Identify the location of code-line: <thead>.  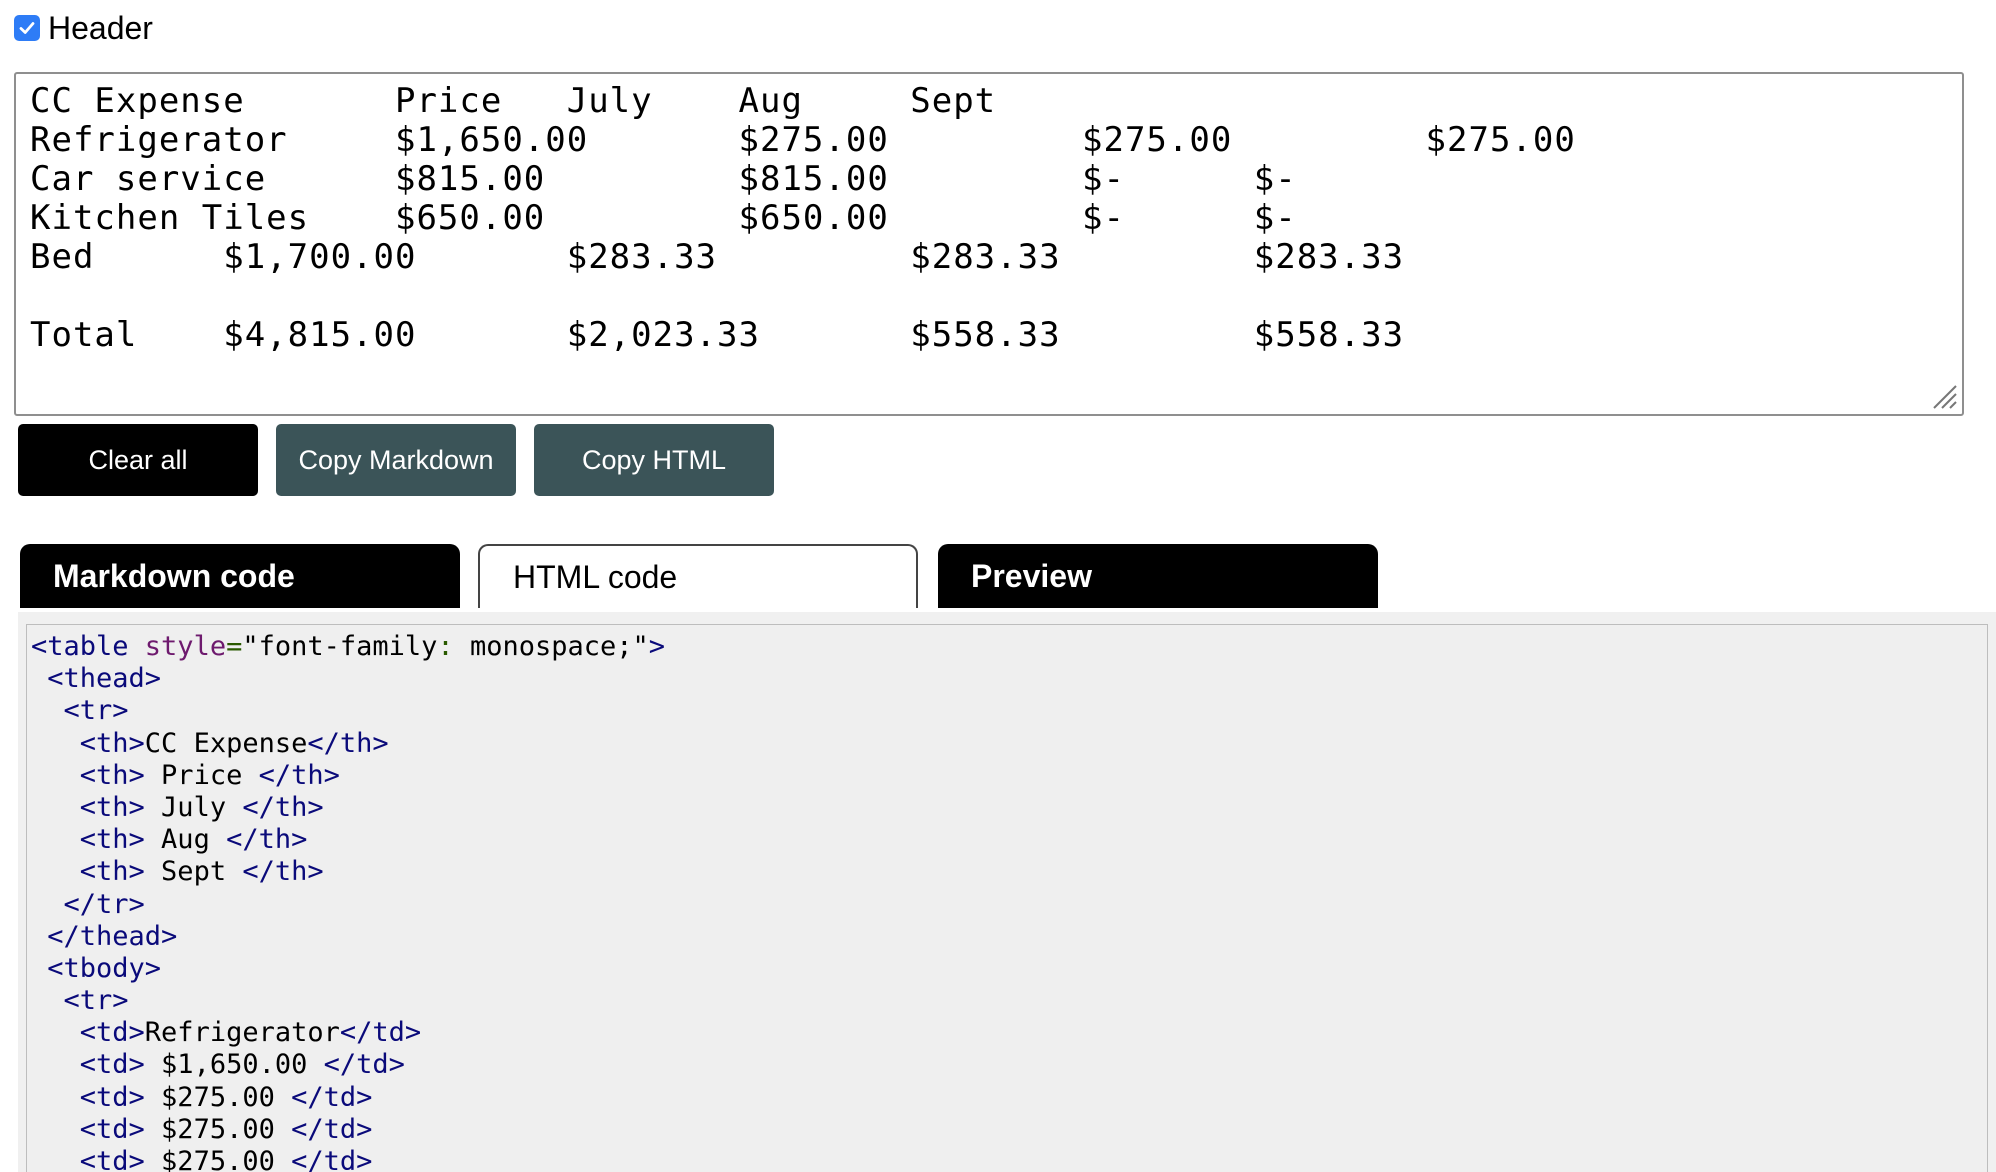
(1009, 679).